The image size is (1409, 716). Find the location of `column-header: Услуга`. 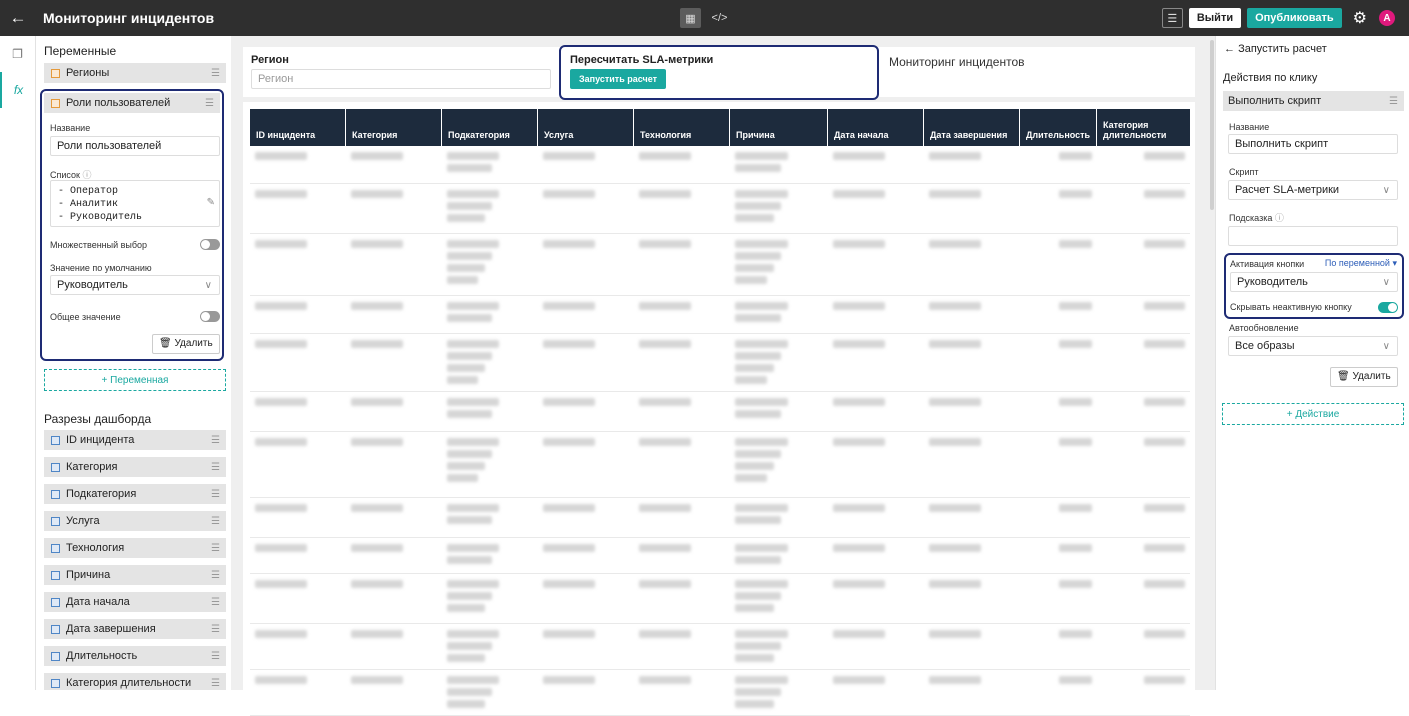

column-header: Услуга is located at coordinates (586, 127).